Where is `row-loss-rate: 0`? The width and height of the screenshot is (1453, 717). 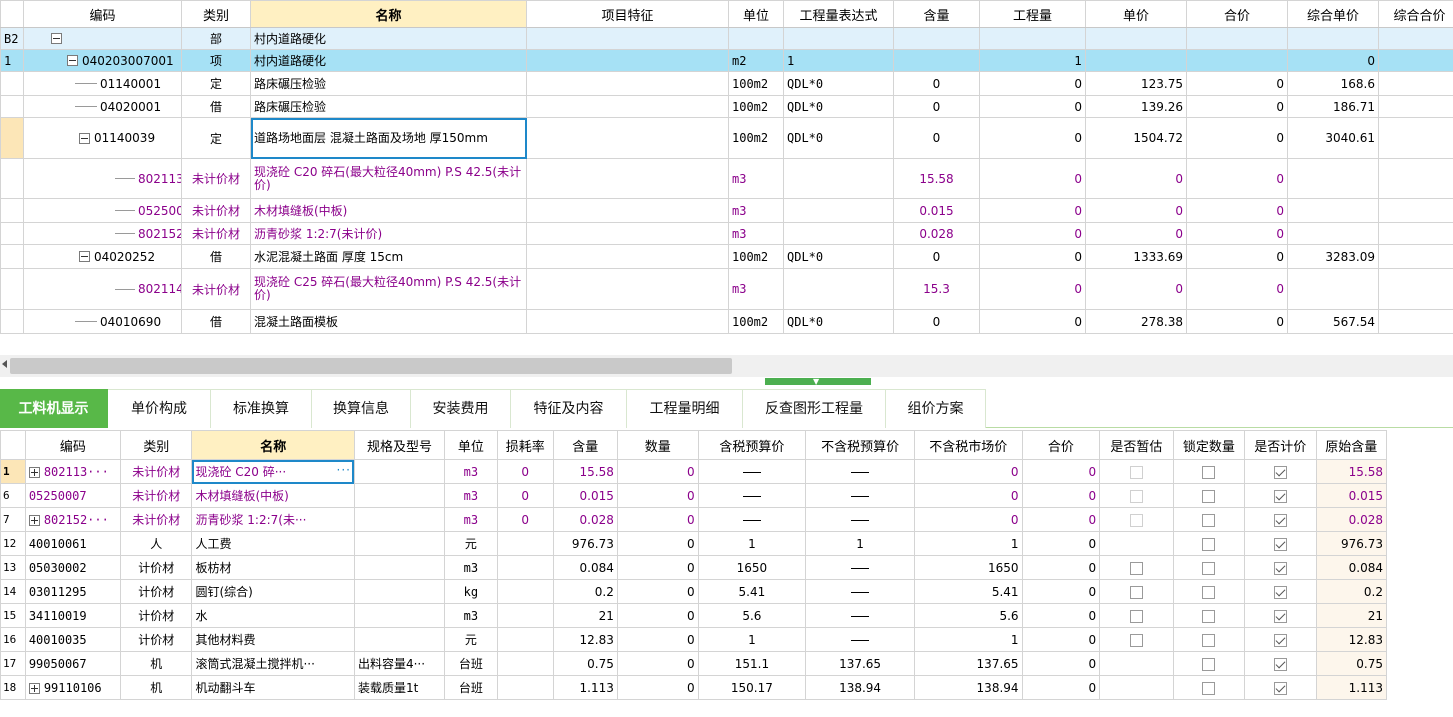 row-loss-rate: 0 is located at coordinates (525, 519).